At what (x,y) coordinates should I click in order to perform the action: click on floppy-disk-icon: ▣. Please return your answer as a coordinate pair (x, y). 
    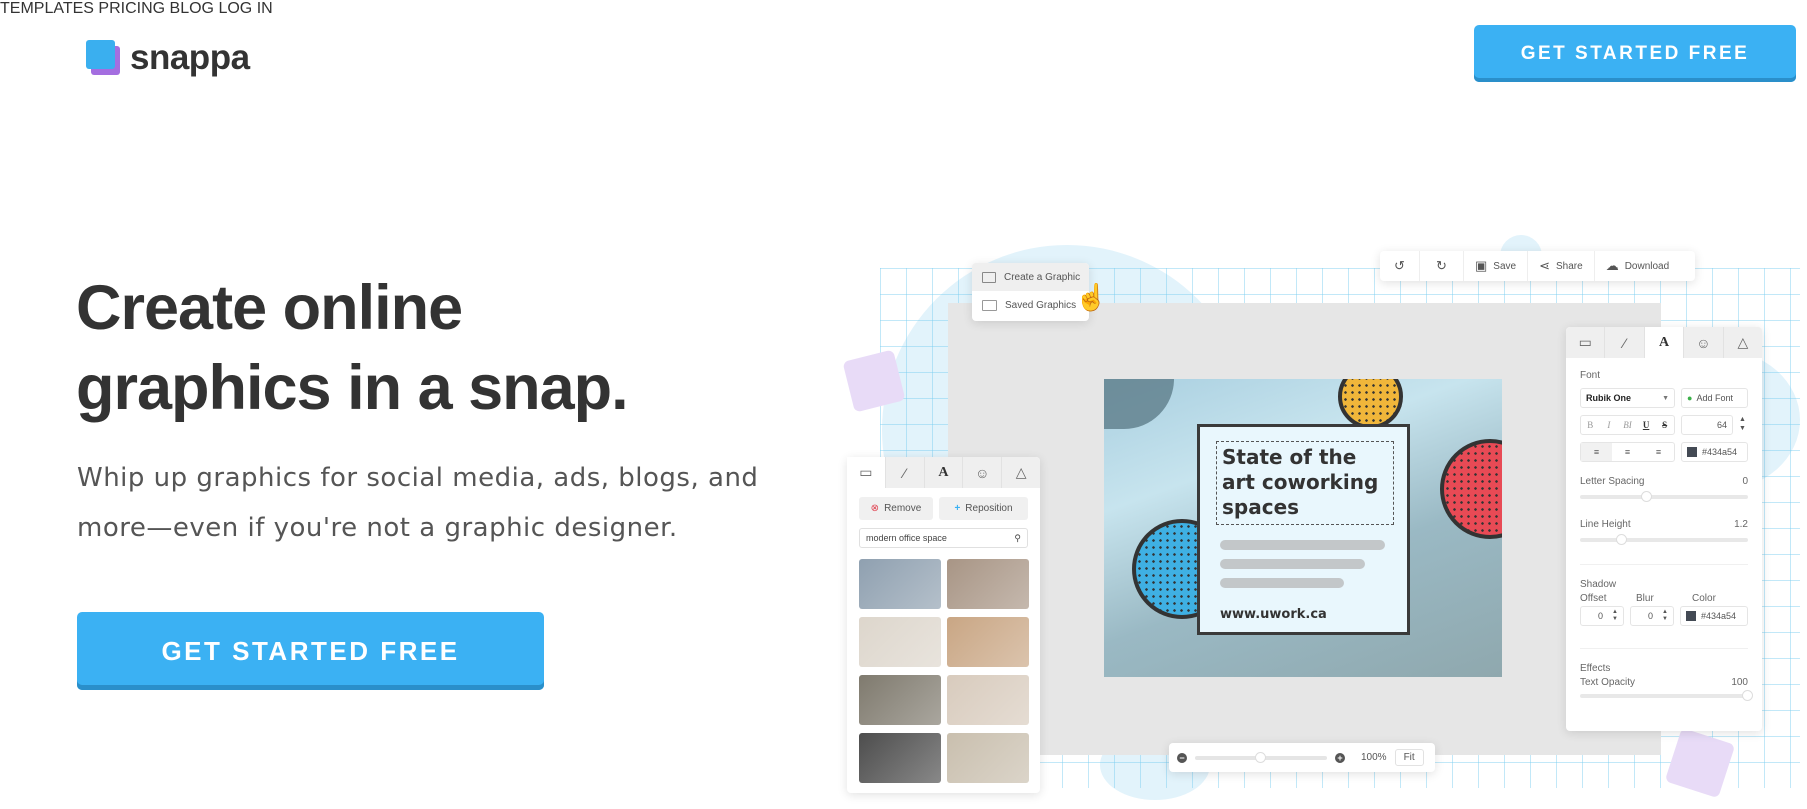
    Looking at the image, I should click on (1481, 265).